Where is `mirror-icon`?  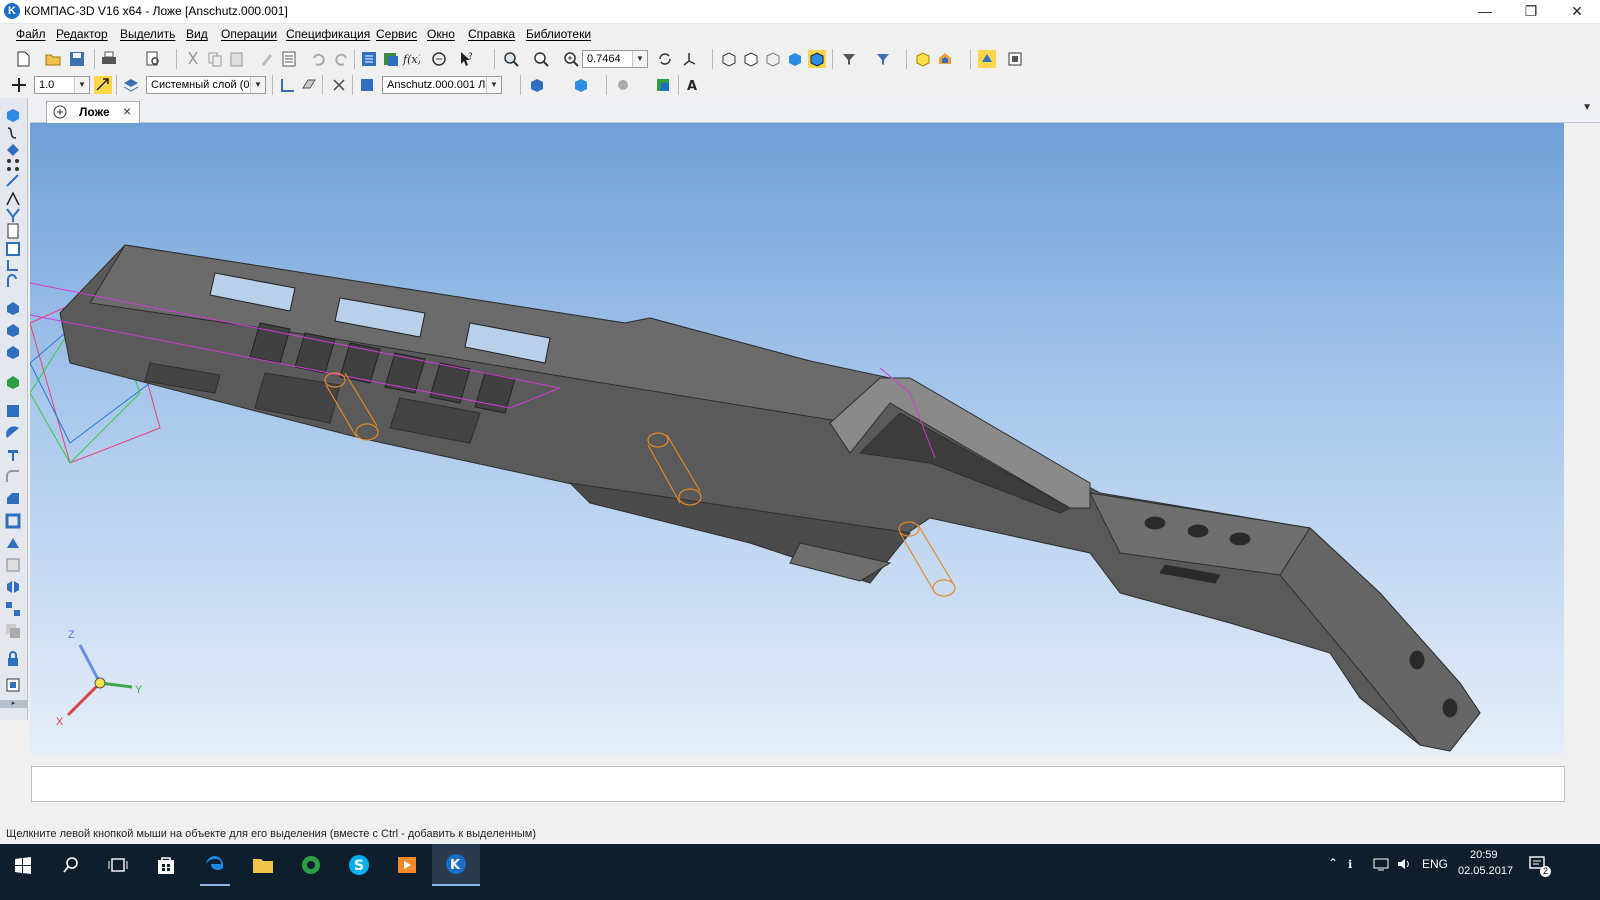
mirror-icon is located at coordinates (13, 587).